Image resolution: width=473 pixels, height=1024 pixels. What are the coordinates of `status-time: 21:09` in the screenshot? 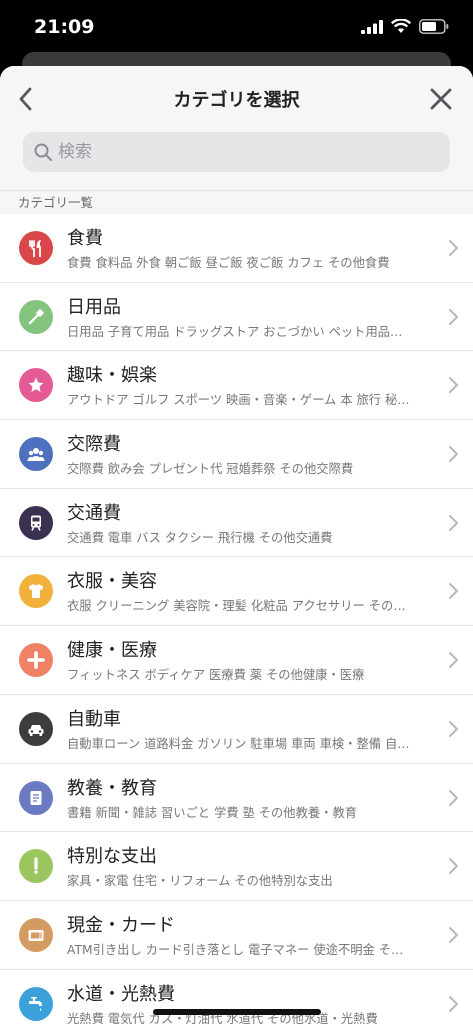 It's located at (64, 27).